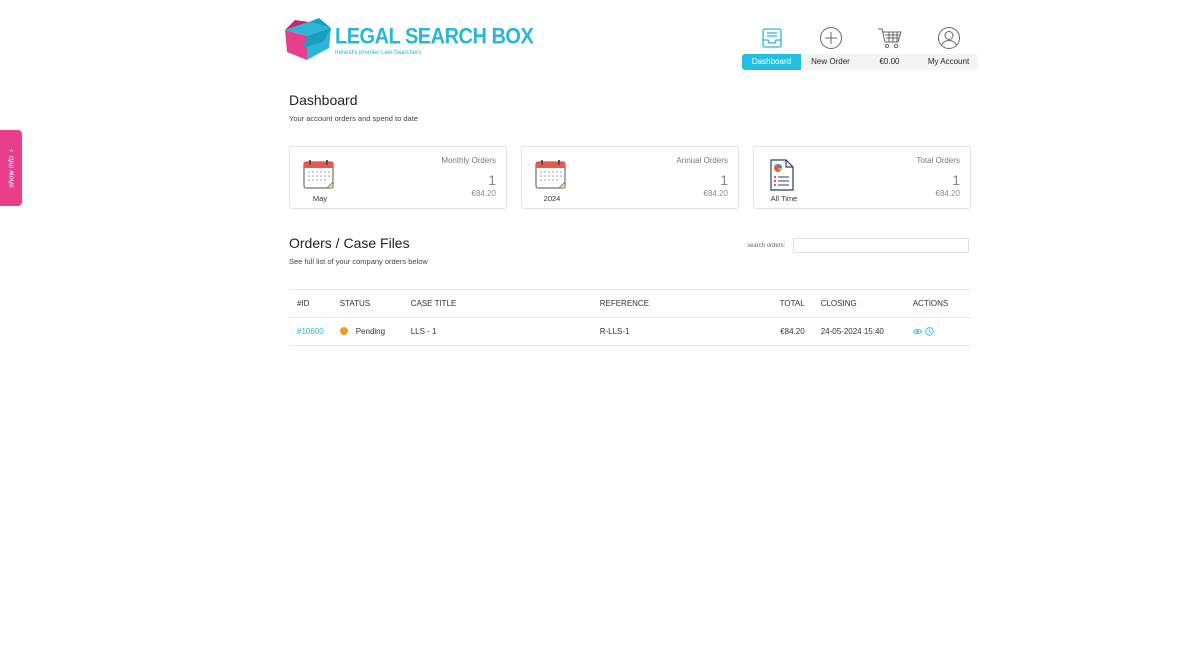 The width and height of the screenshot is (1200, 650). I want to click on status-dot, so click(343, 331).